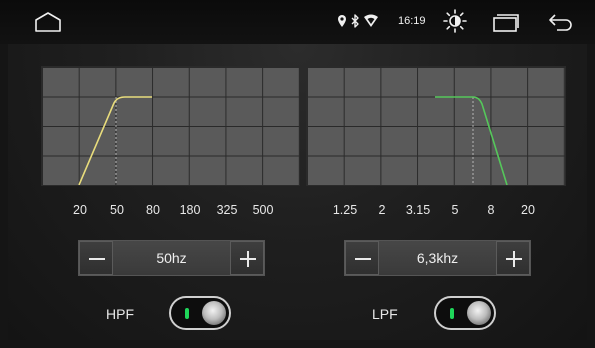 Image resolution: width=595 pixels, height=348 pixels. What do you see at coordinates (412, 21) in the screenshot?
I see `clock: 16:19` at bounding box center [412, 21].